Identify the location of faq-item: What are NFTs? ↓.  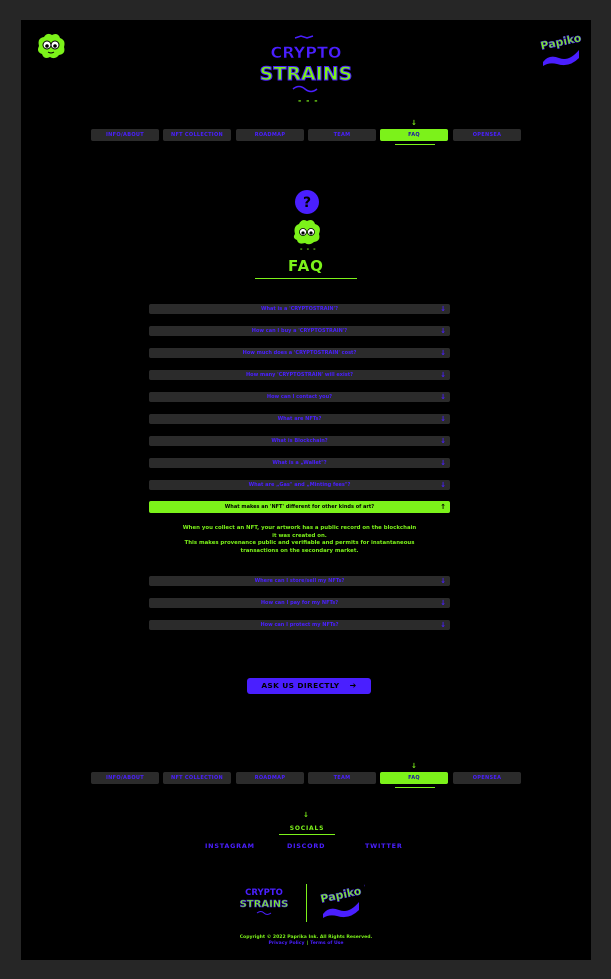
(299, 419).